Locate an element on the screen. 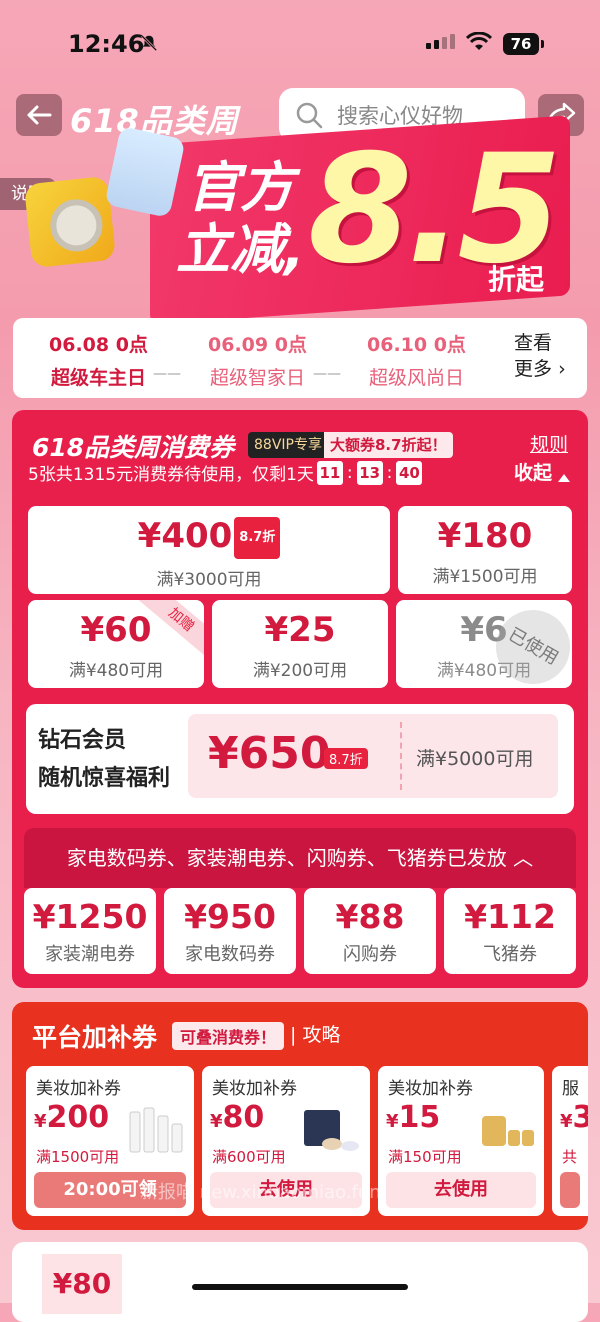 The height and width of the screenshot is (1322, 600). date-label: 06.10 0点 is located at coordinates (416, 345).